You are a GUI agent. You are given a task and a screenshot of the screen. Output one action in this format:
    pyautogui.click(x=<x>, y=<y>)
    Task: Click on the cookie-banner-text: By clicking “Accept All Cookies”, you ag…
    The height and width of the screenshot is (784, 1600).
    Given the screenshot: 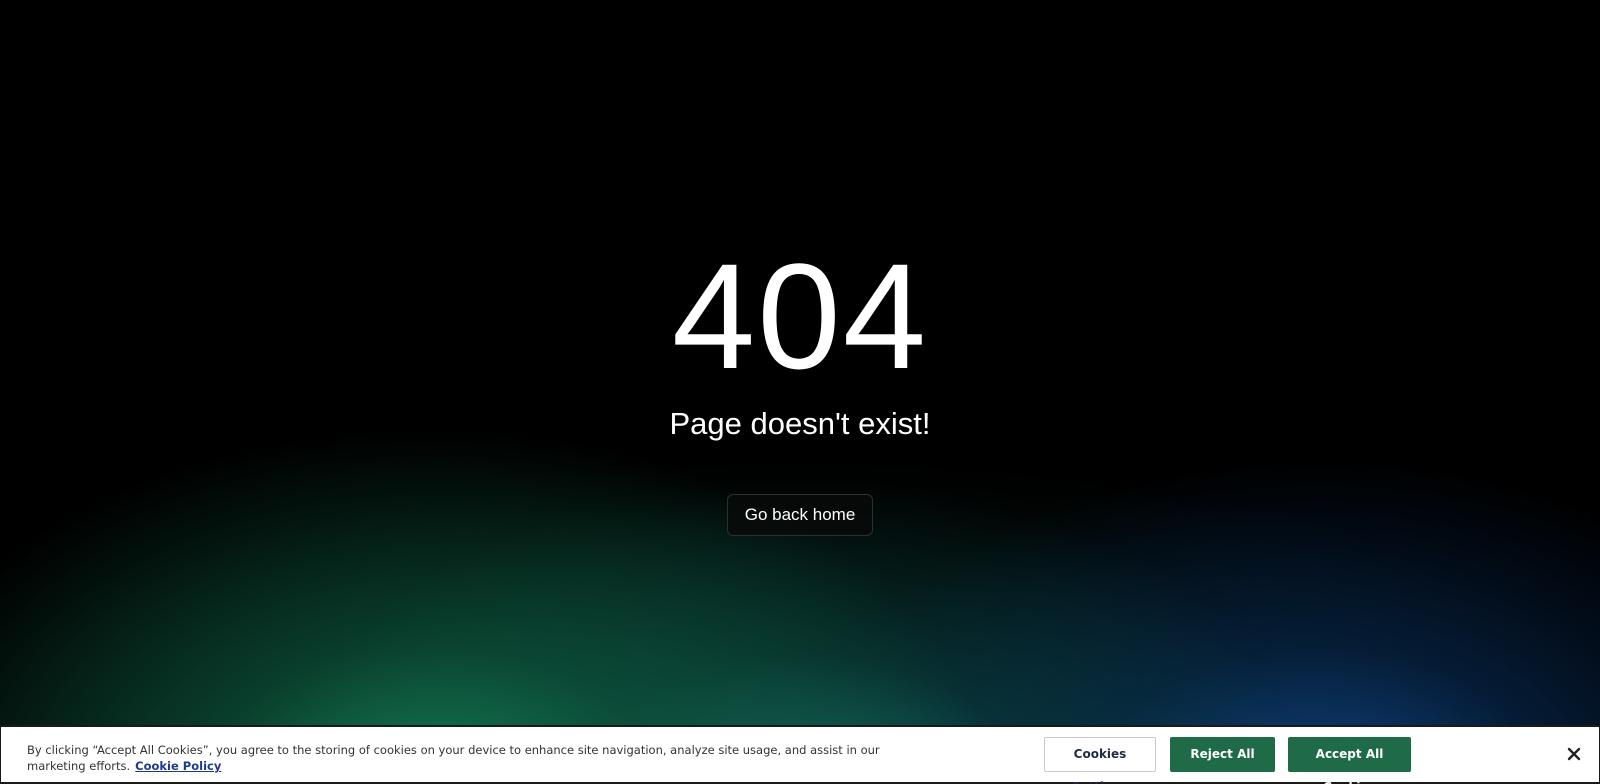 What is the action you would take?
    pyautogui.click(x=467, y=758)
    